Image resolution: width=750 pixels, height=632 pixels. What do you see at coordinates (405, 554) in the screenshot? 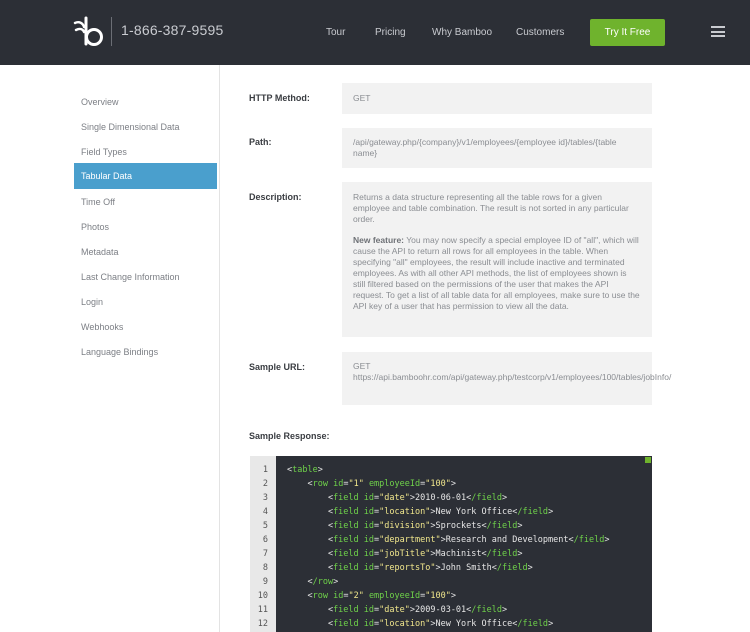
I see `code-text: <field id="jobTitle">Machinist</field>` at bounding box center [405, 554].